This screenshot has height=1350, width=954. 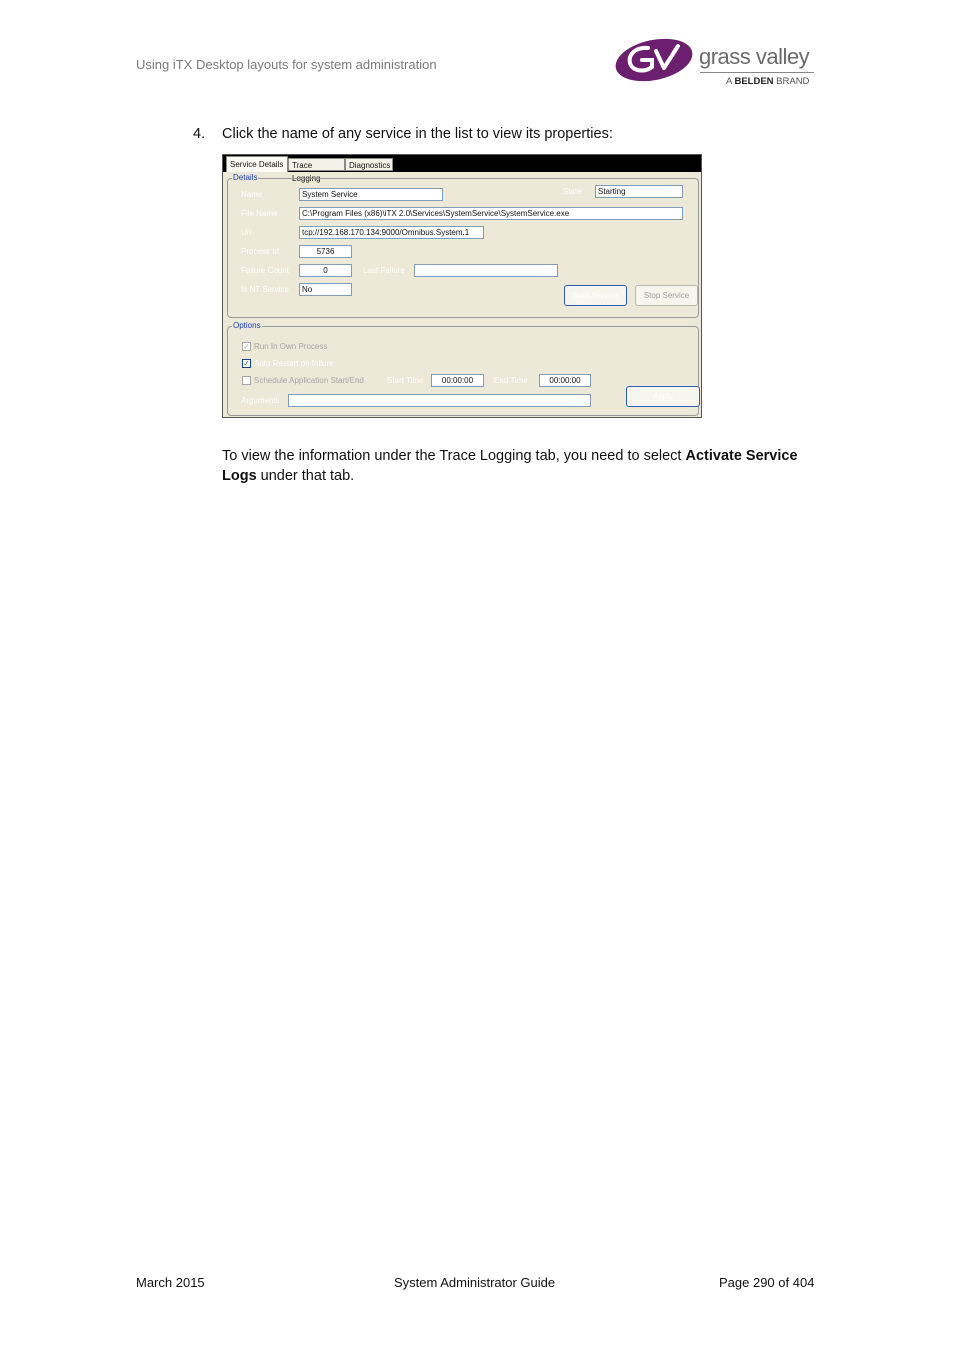 What do you see at coordinates (457, 380) in the screenshot?
I see `start-time-field: 00:00:00` at bounding box center [457, 380].